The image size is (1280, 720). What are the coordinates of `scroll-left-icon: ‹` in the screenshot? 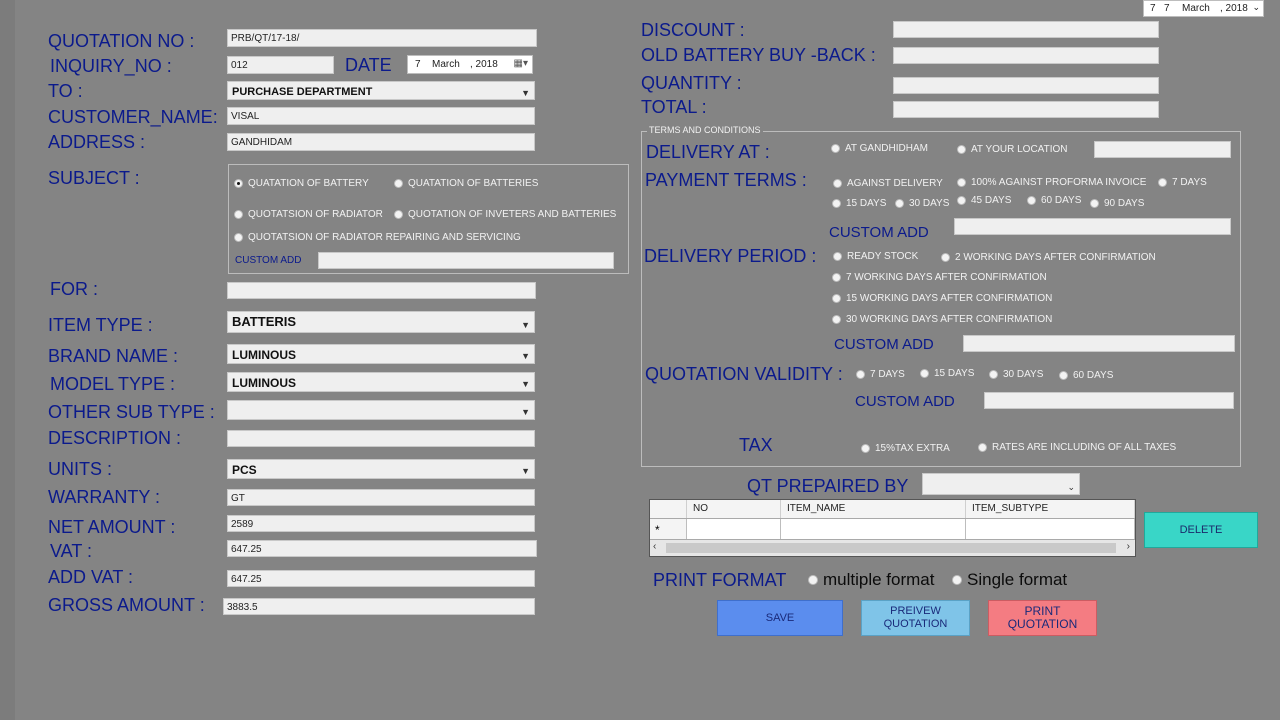 It's located at (654, 546).